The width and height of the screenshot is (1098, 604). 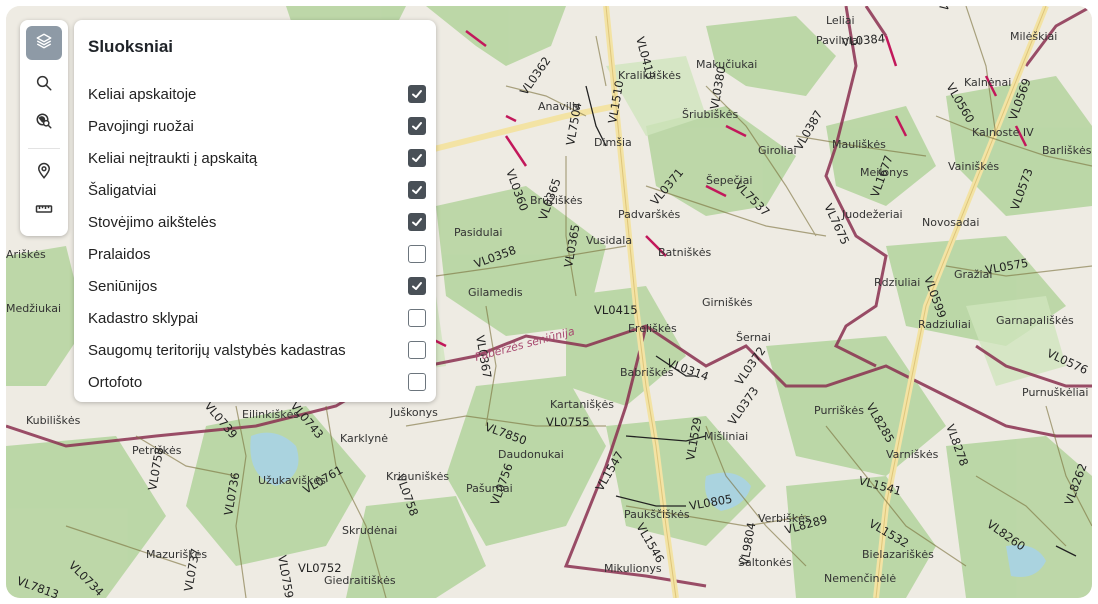 I want to click on search-icon, so click(x=44, y=85).